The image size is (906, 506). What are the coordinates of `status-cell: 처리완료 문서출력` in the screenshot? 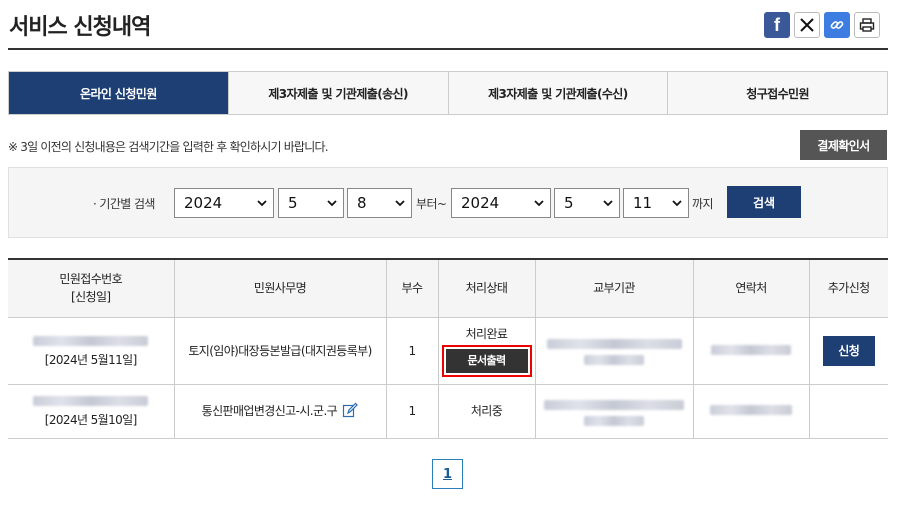 It's located at (486, 350).